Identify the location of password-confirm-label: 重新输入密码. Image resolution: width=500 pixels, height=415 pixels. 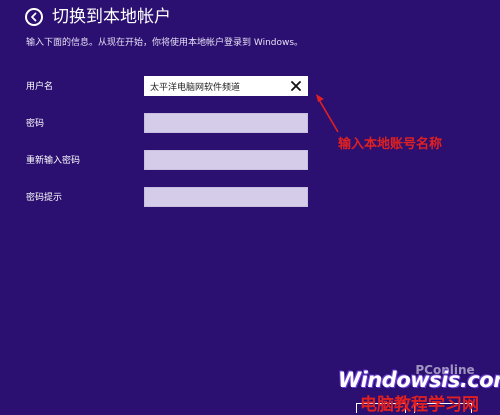
(53, 161).